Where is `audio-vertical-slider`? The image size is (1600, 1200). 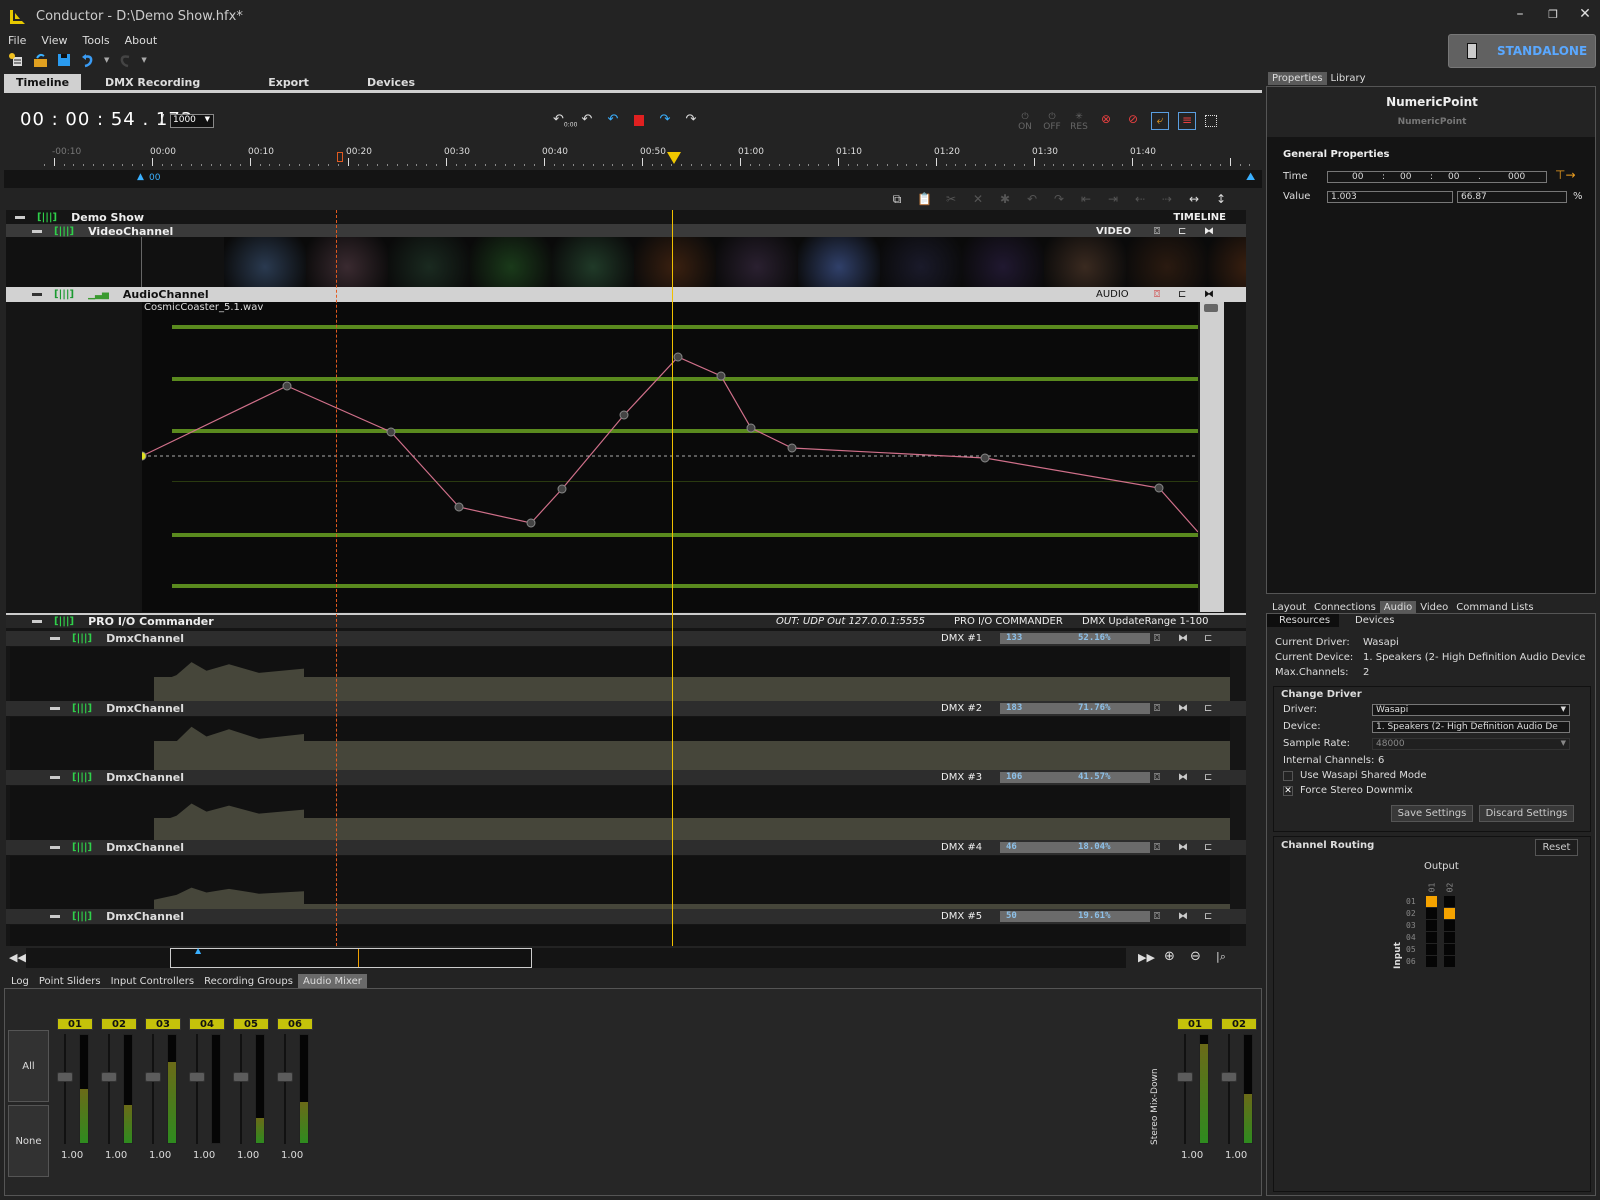 audio-vertical-slider is located at coordinates (1212, 457).